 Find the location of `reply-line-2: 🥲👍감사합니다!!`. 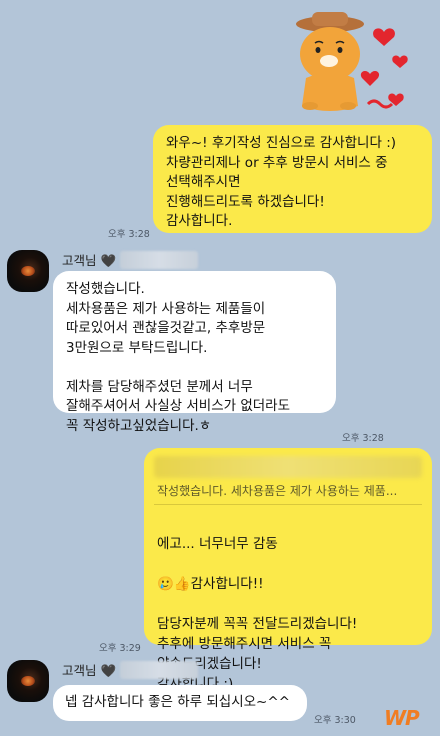

reply-line-2: 🥲👍감사합니다!! is located at coordinates (257, 584).